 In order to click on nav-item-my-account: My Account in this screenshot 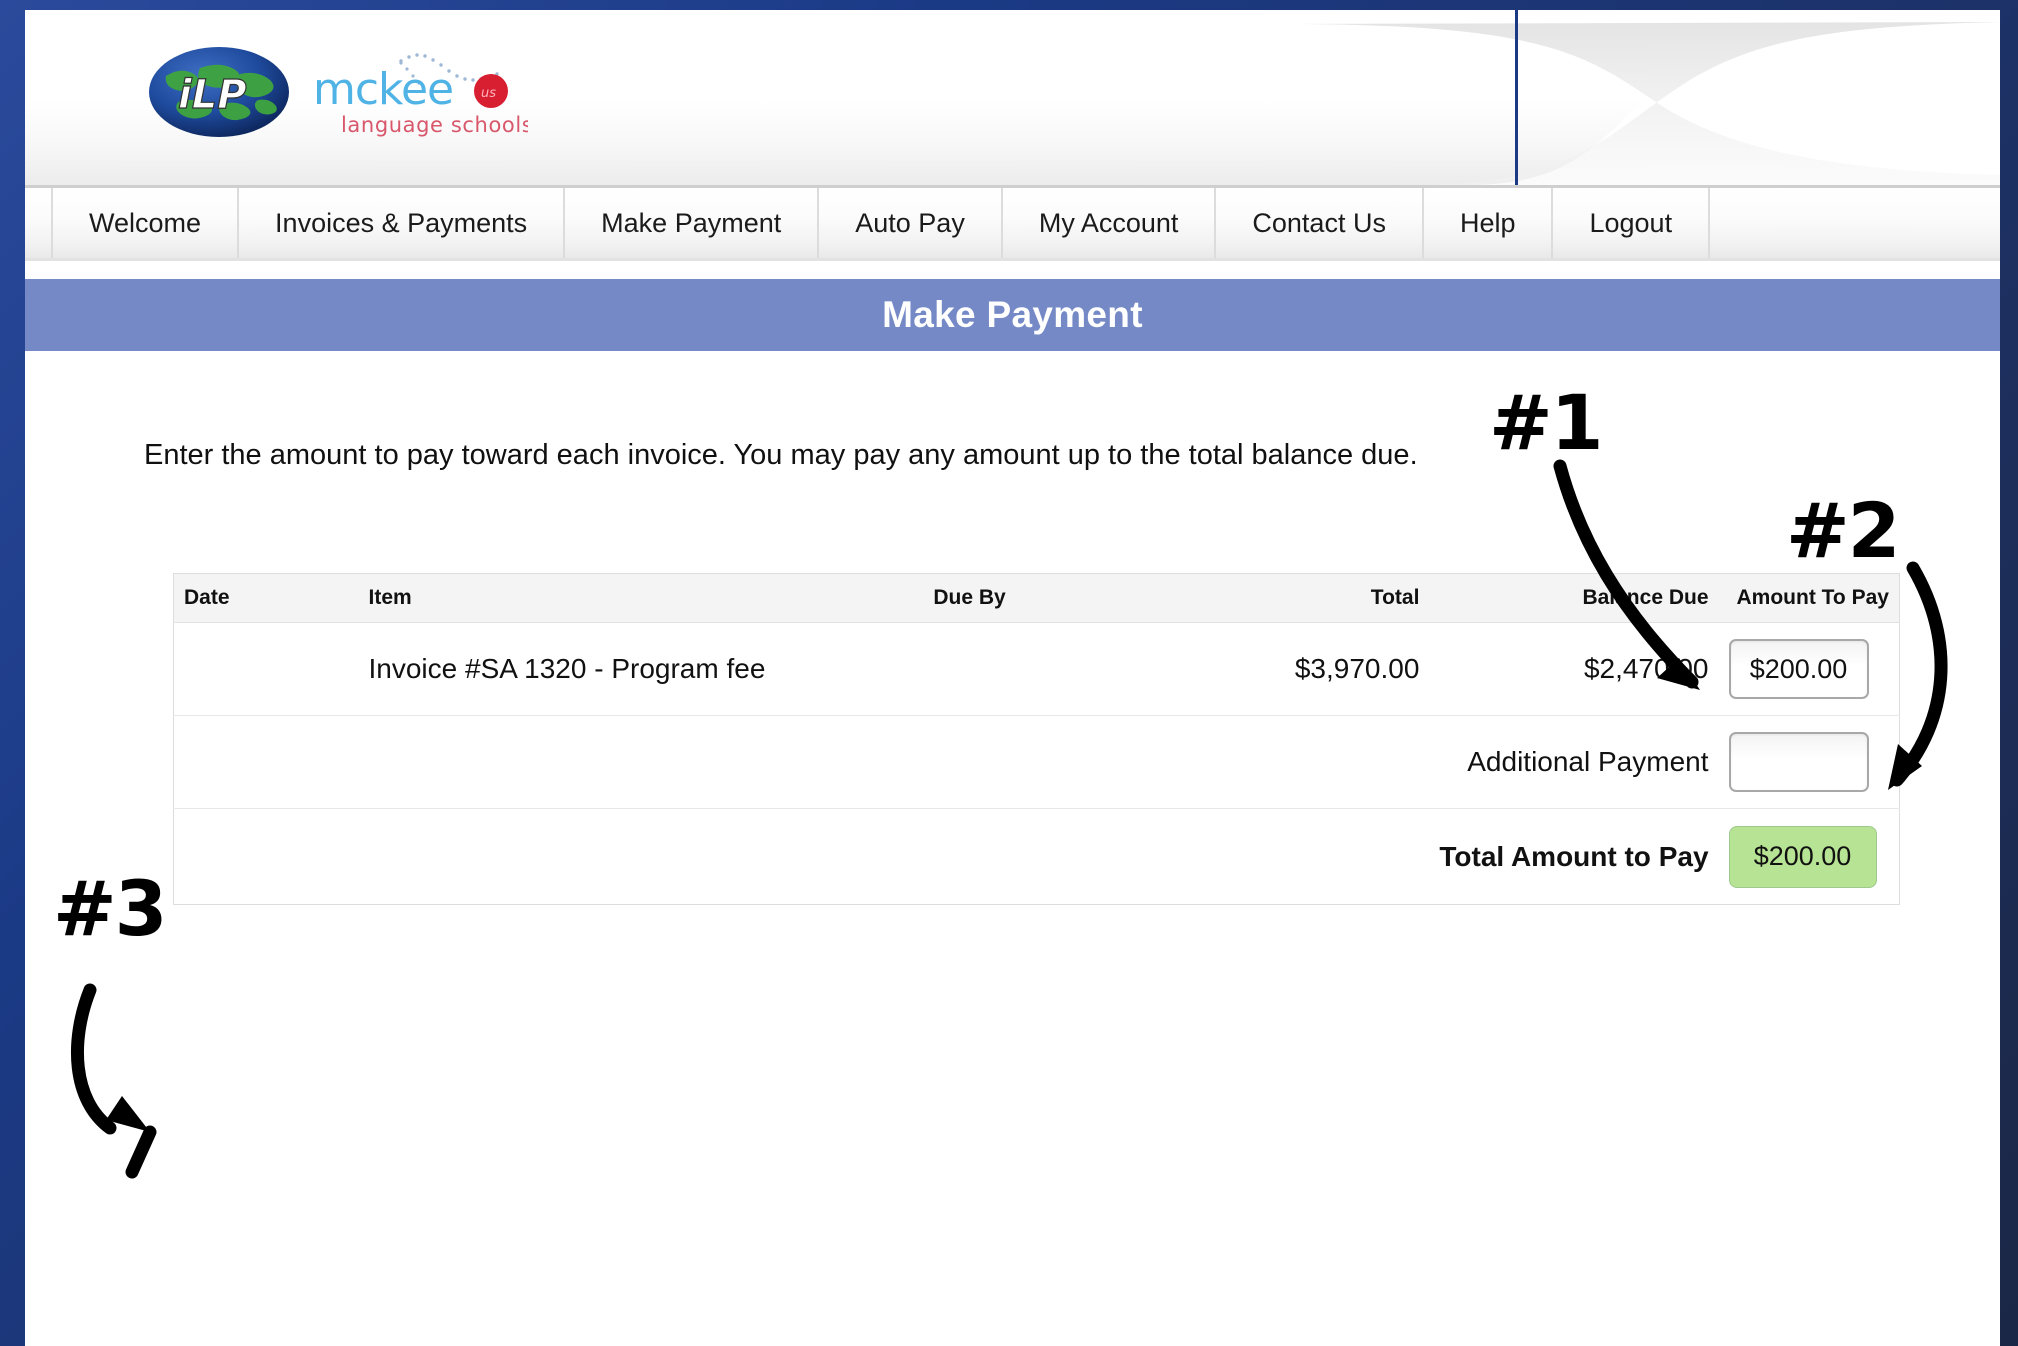, I will do `click(1110, 223)`.